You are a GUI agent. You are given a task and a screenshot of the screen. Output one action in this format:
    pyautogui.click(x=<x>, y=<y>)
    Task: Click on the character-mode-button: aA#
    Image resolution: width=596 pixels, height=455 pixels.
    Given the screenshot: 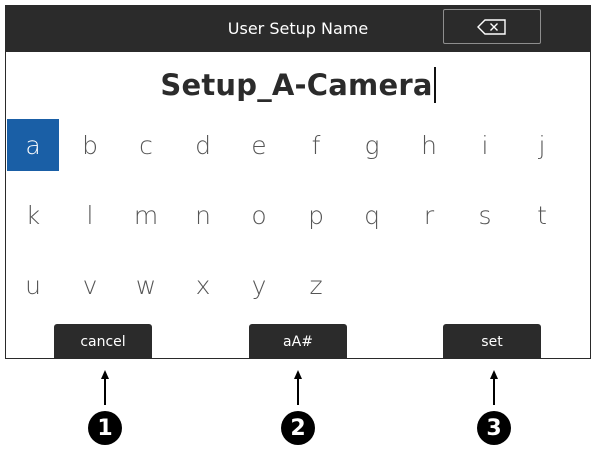 What is the action you would take?
    pyautogui.click(x=298, y=341)
    